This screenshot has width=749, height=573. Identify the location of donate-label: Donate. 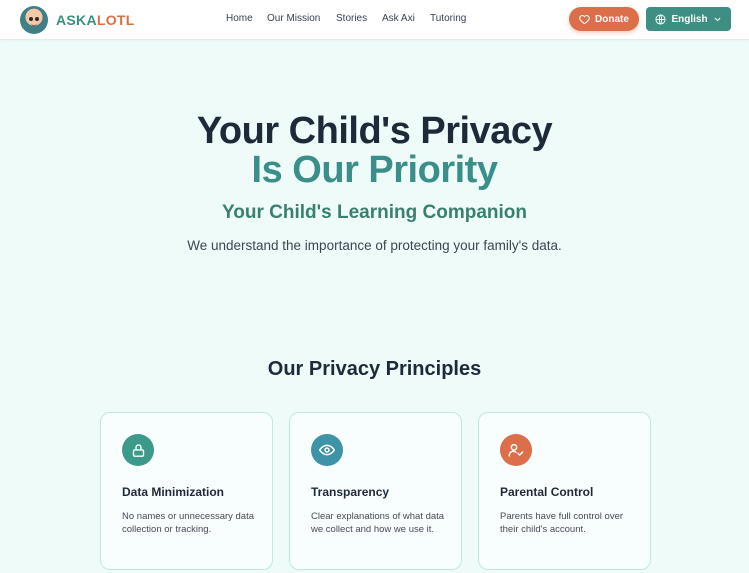
(612, 19).